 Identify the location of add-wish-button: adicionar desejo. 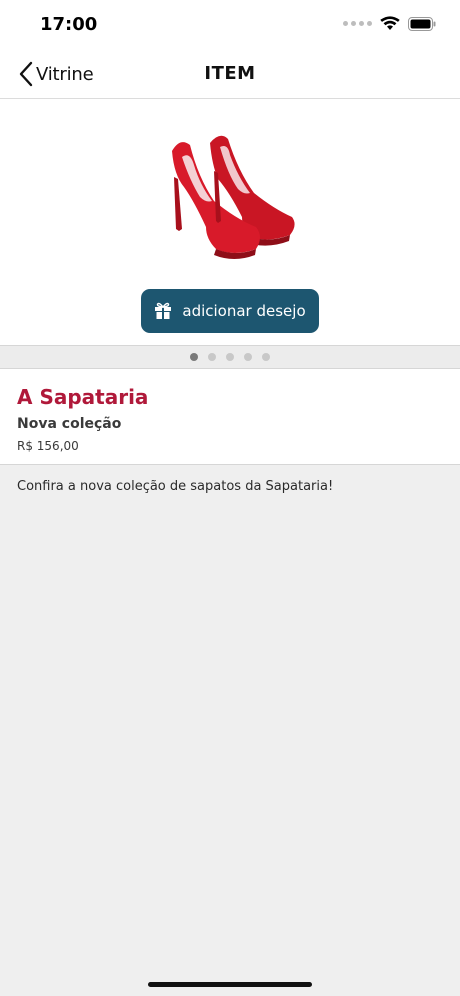
(230, 311).